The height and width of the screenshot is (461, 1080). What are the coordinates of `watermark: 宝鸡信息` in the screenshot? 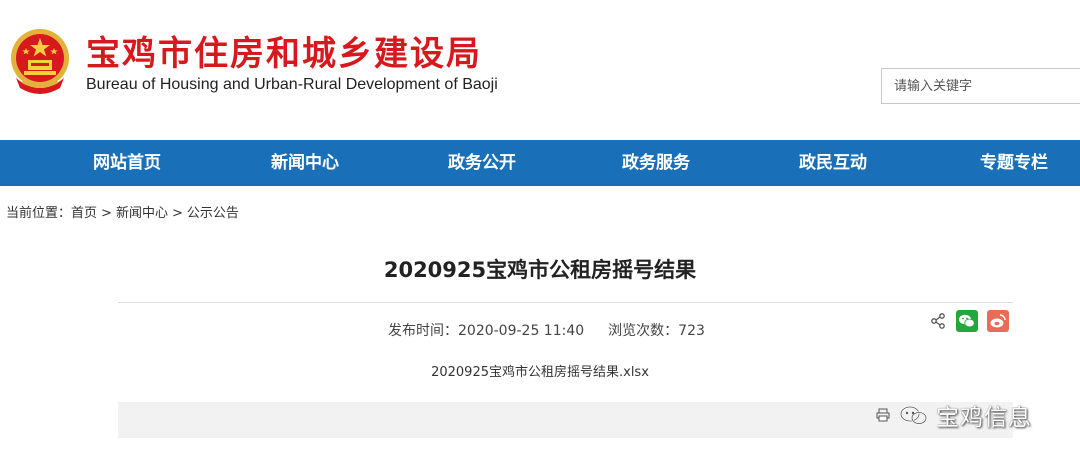 It's located at (954, 415).